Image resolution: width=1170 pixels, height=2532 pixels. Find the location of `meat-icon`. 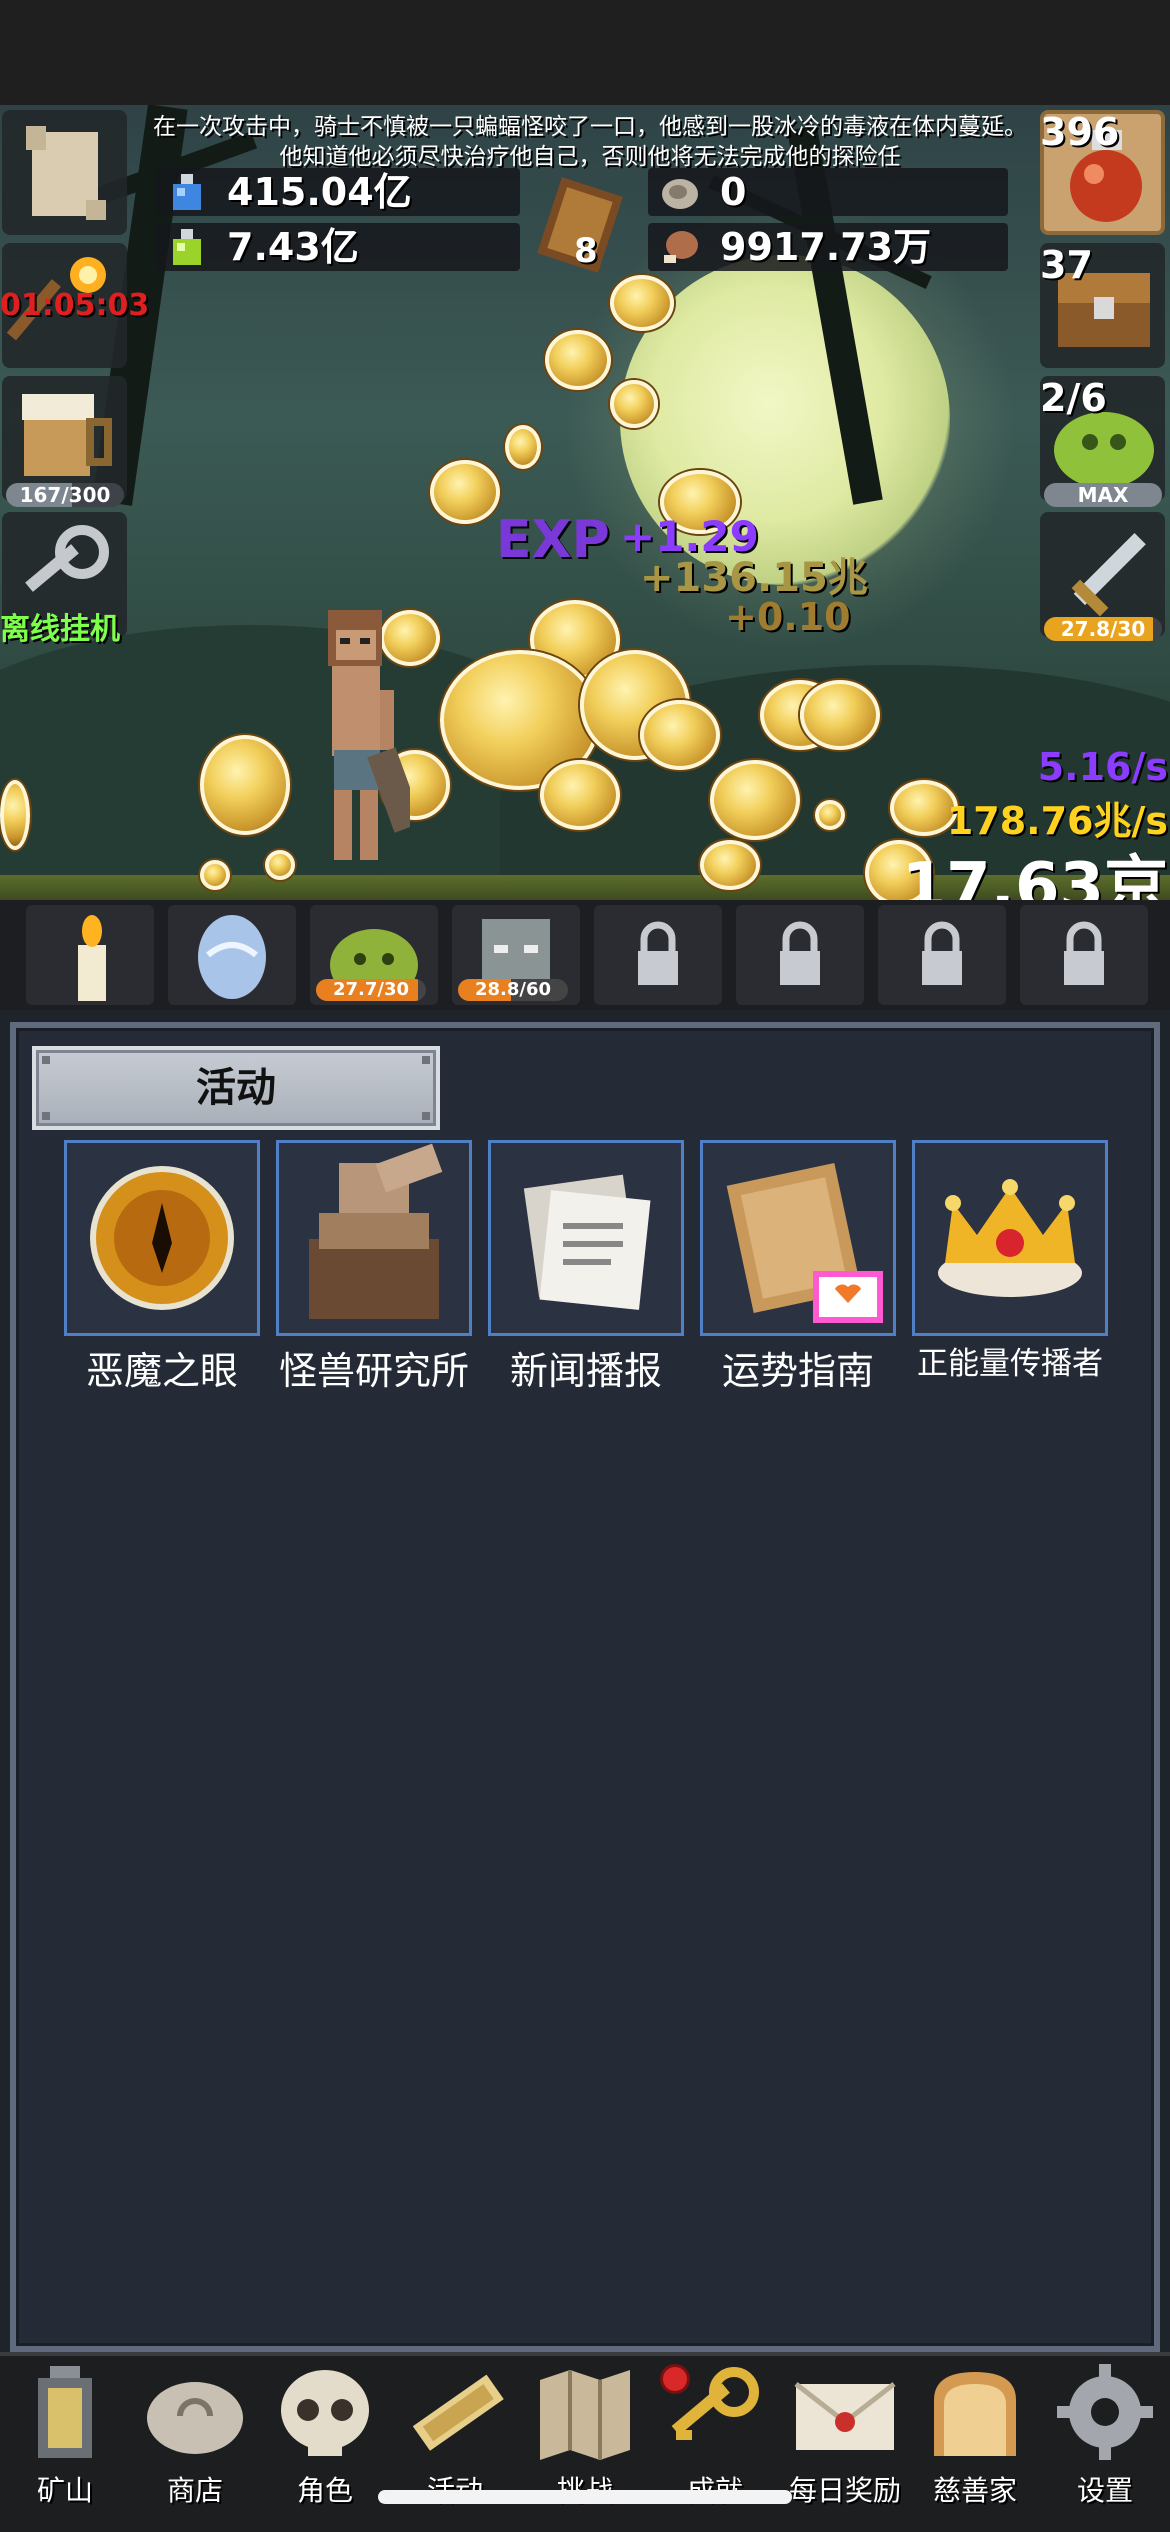

meat-icon is located at coordinates (681, 247).